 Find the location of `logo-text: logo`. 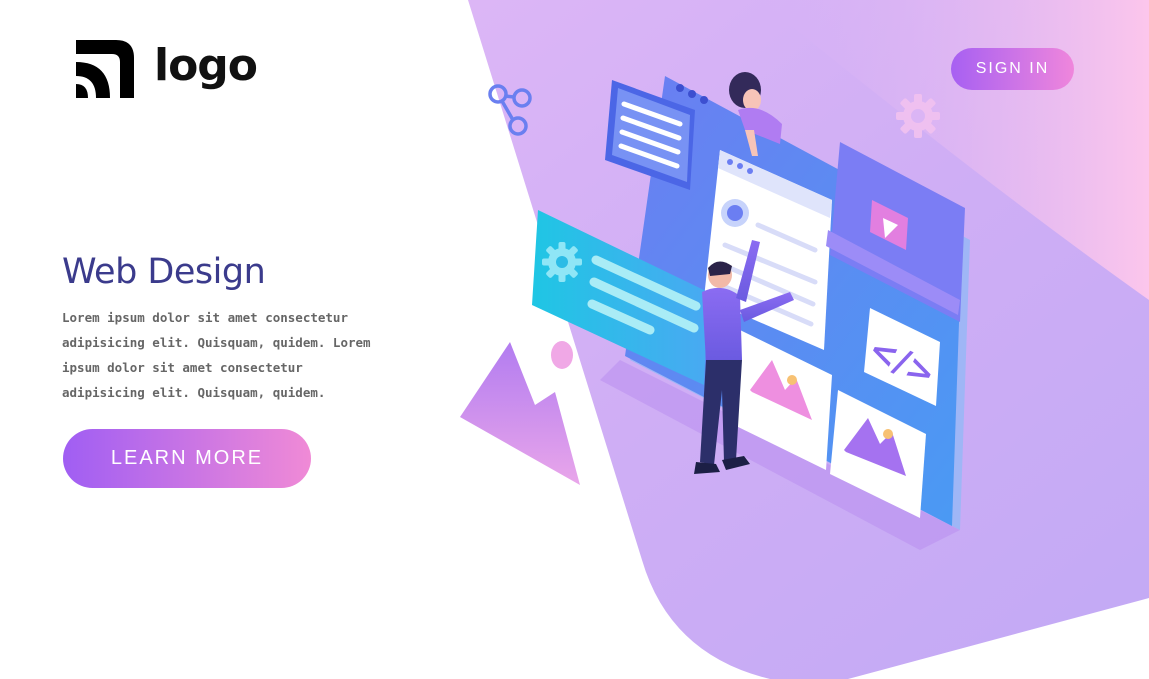

logo-text: logo is located at coordinates (206, 65).